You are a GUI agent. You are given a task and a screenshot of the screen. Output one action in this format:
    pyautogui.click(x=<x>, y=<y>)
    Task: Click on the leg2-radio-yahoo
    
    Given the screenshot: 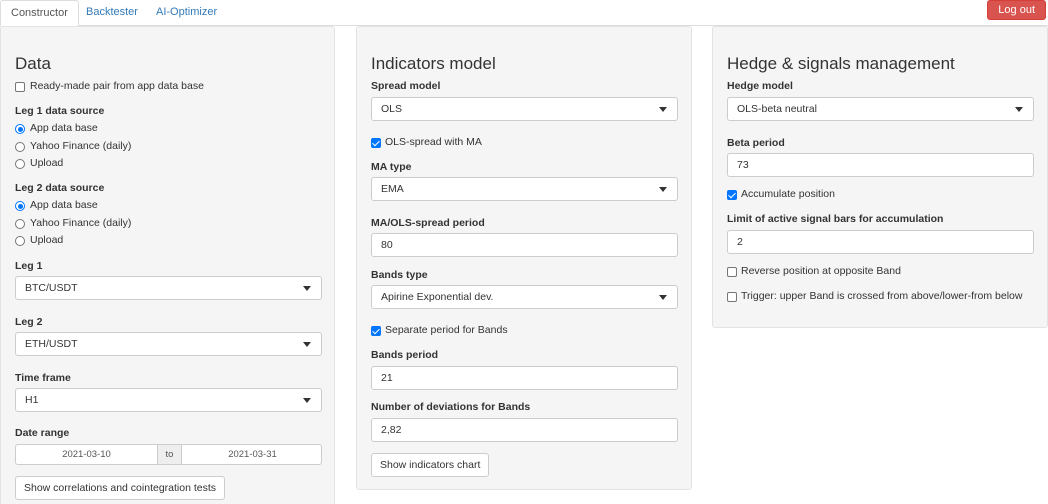 What is the action you would take?
    pyautogui.click(x=20, y=224)
    